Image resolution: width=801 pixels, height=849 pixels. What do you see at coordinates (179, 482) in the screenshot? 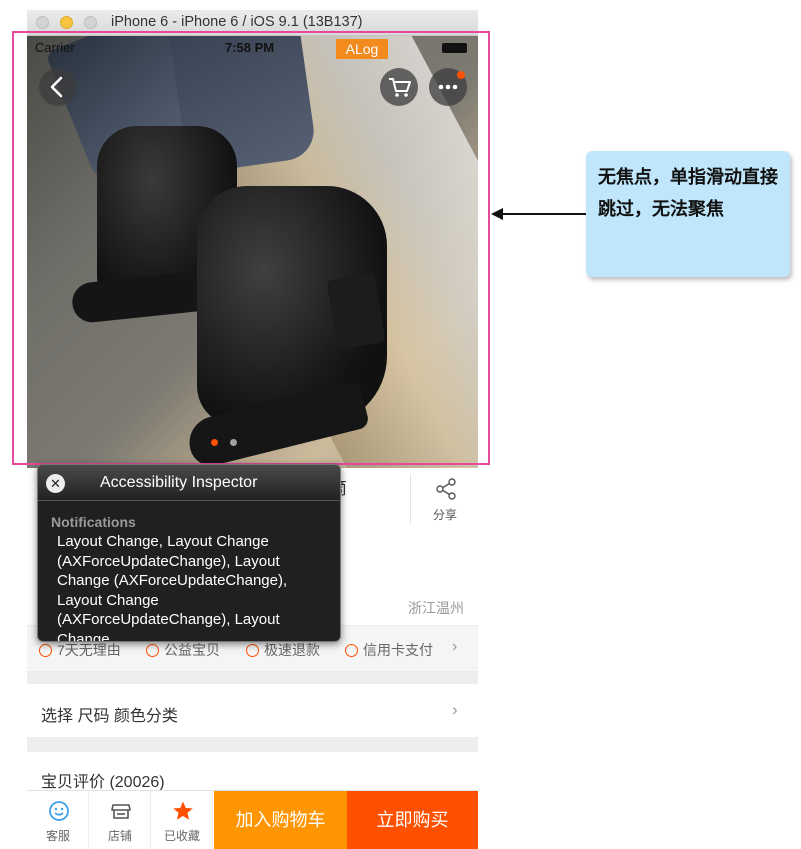
I see `inspector-title: Accessibility Inspector` at bounding box center [179, 482].